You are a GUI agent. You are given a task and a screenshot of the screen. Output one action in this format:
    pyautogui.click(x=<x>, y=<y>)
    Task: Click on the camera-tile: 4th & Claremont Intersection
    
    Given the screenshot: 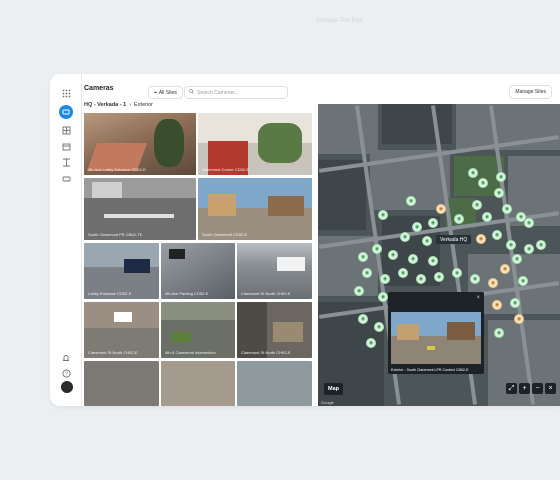 What is the action you would take?
    pyautogui.click(x=198, y=330)
    